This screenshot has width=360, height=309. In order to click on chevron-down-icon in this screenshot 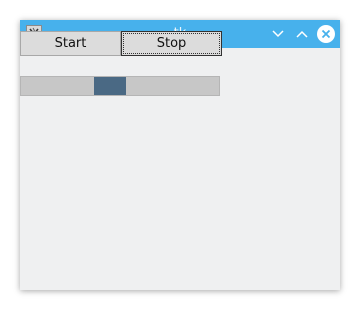, I will do `click(278, 34)`.